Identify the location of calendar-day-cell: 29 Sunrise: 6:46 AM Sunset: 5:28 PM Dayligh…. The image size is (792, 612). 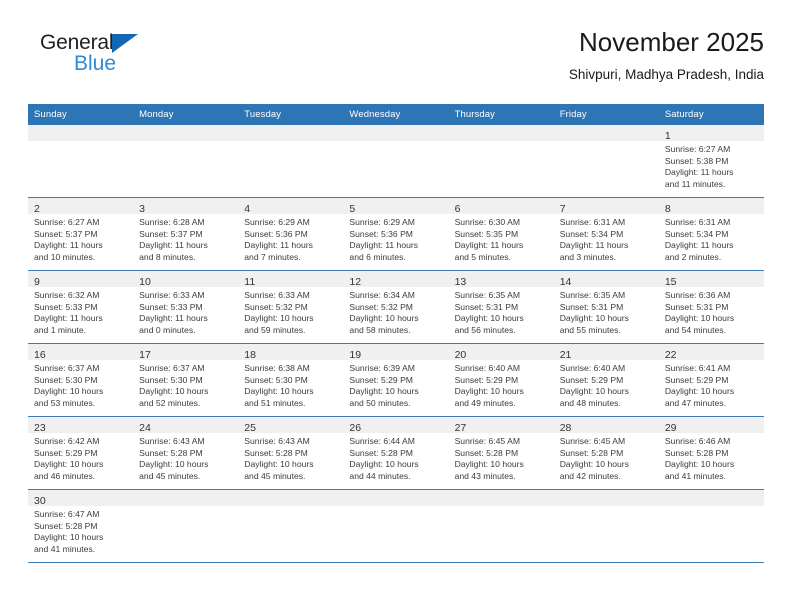
(711, 453).